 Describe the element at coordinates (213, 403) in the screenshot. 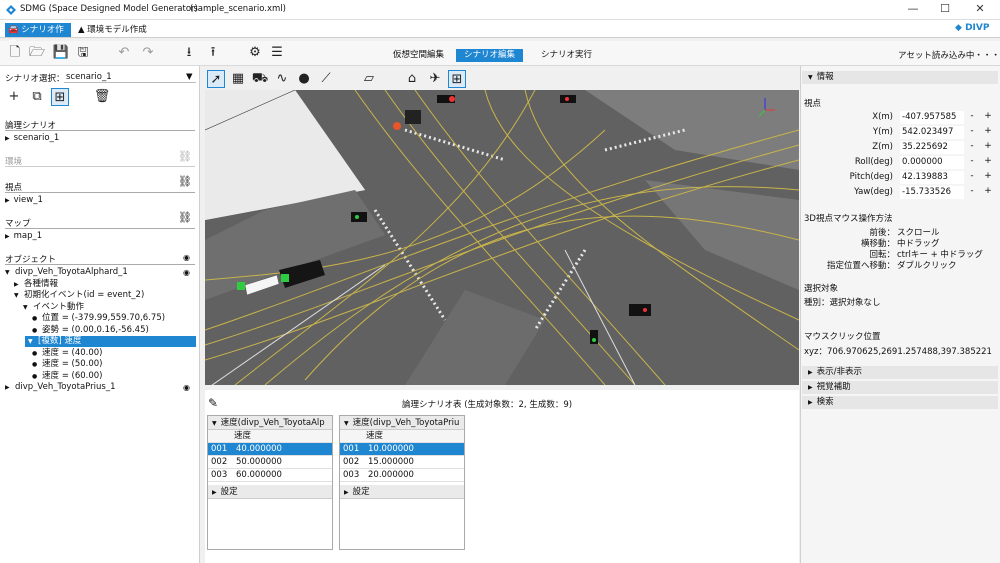

I see `pencil-icon: ✎` at that location.